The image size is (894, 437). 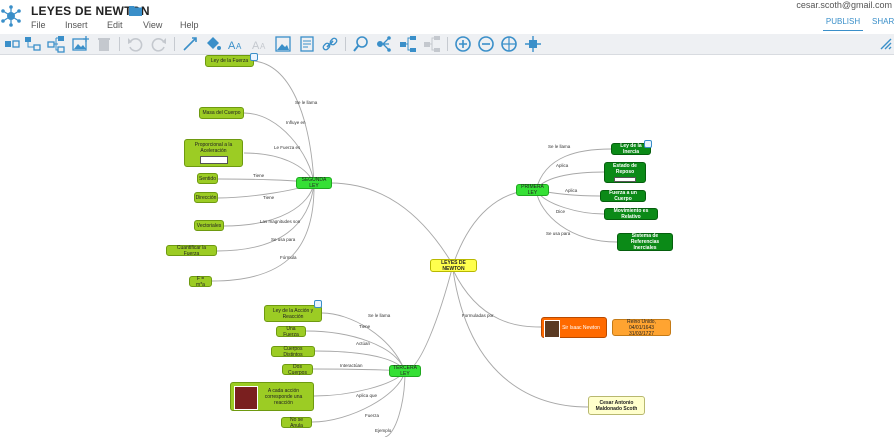 What do you see at coordinates (463, 44) in the screenshot?
I see `zoom-in-icon` at bounding box center [463, 44].